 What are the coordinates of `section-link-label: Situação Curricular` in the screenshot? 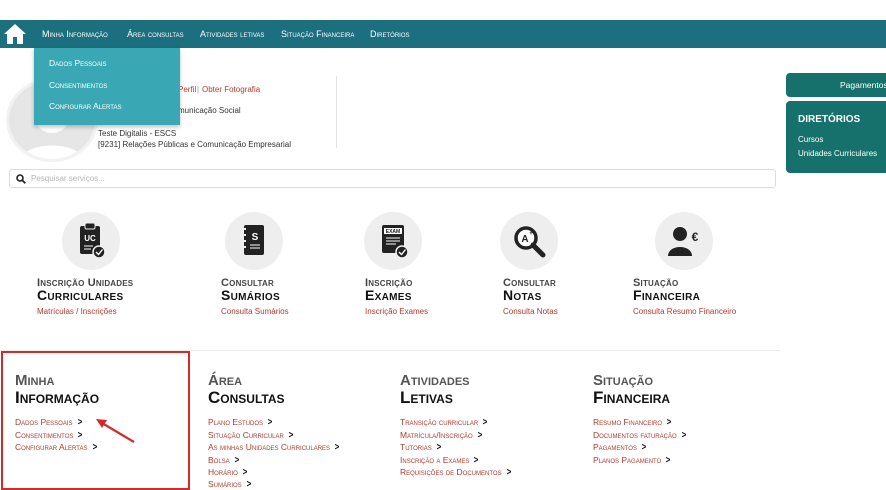 It's located at (246, 435).